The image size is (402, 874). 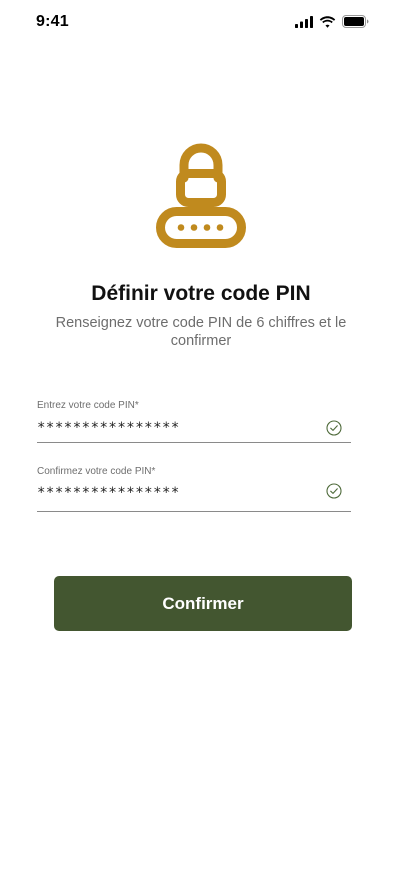 I want to click on wifi-icon, so click(x=327, y=21).